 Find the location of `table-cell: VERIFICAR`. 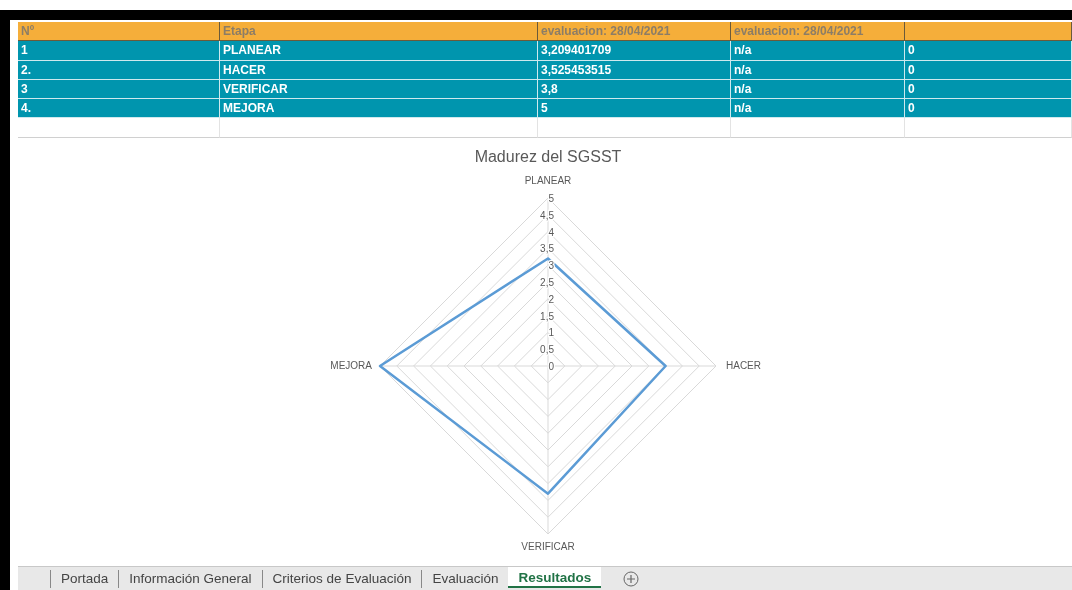

table-cell: VERIFICAR is located at coordinates (379, 89).